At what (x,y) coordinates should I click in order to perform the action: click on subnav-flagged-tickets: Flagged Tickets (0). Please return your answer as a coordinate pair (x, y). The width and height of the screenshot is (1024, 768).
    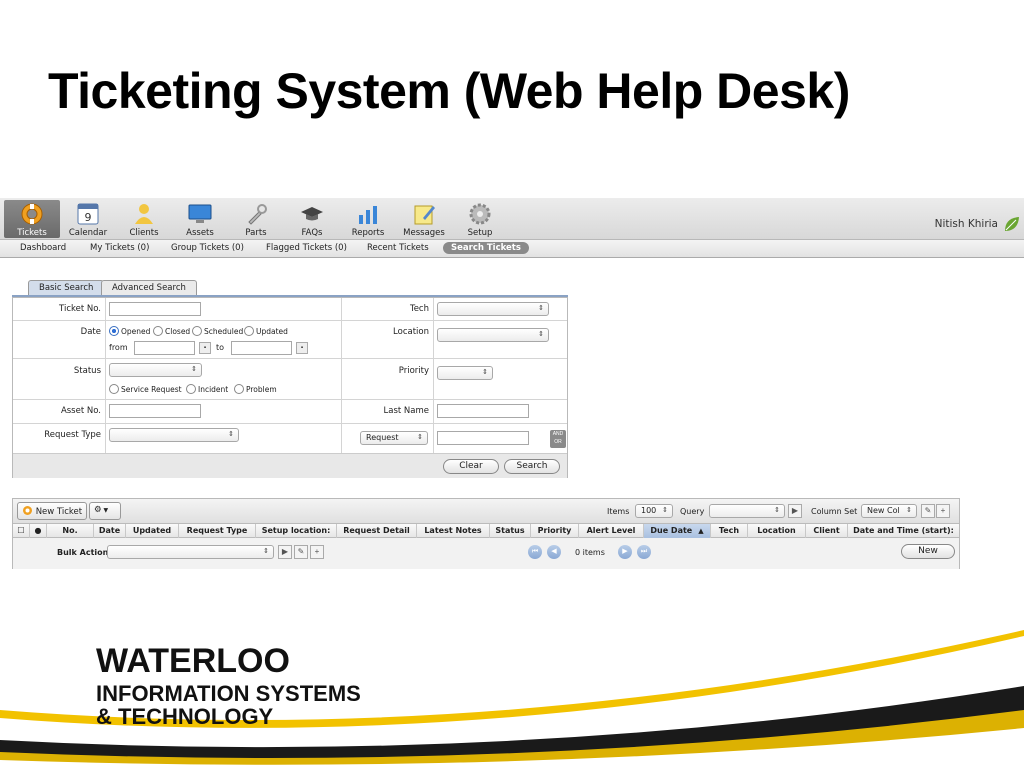
    Looking at the image, I should click on (306, 248).